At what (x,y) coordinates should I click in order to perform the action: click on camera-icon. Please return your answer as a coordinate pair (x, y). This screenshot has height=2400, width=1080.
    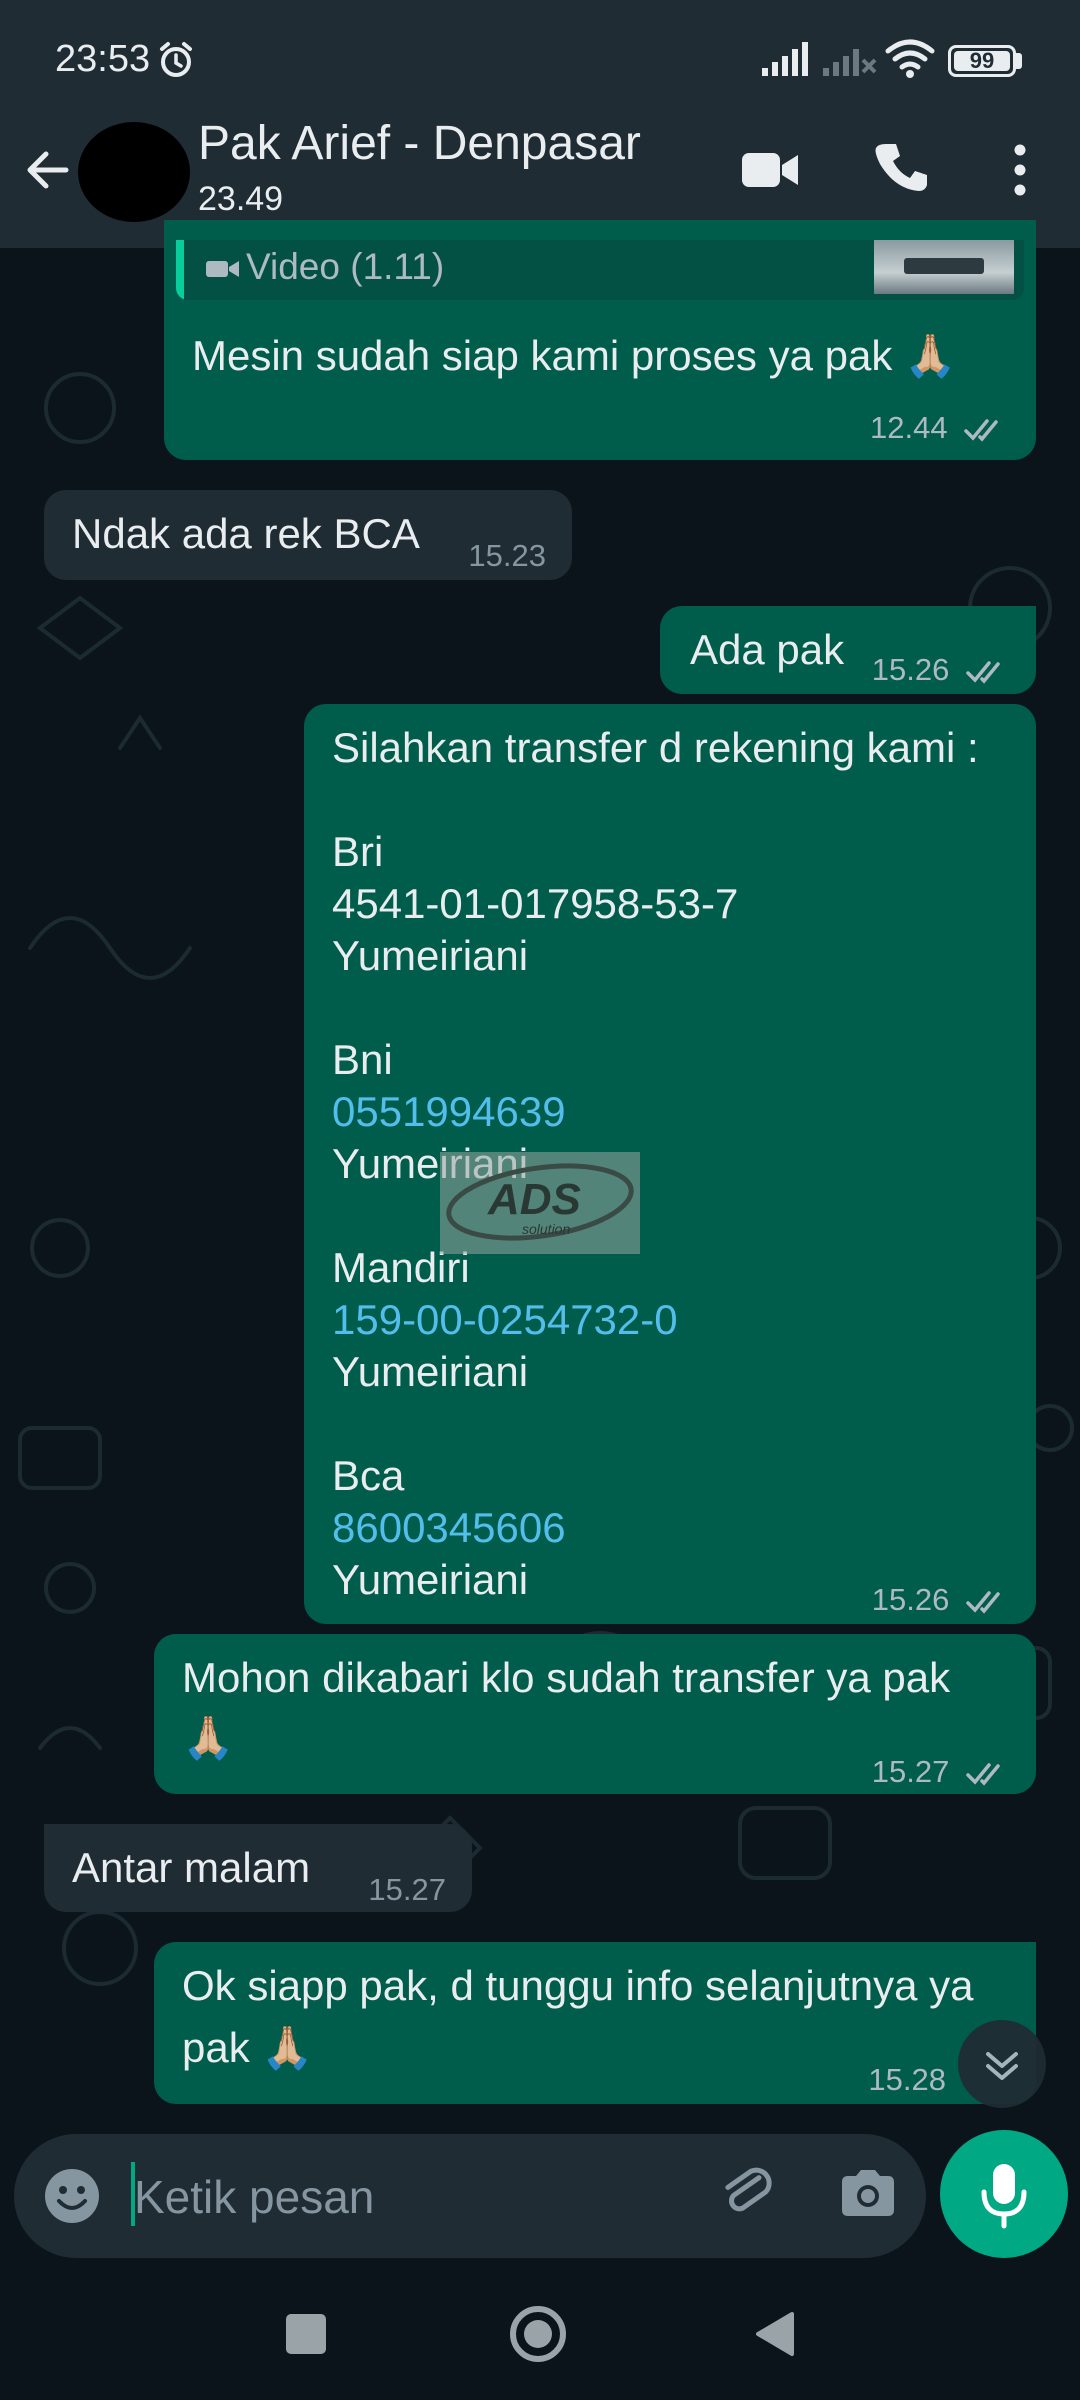
    Looking at the image, I should click on (868, 2194).